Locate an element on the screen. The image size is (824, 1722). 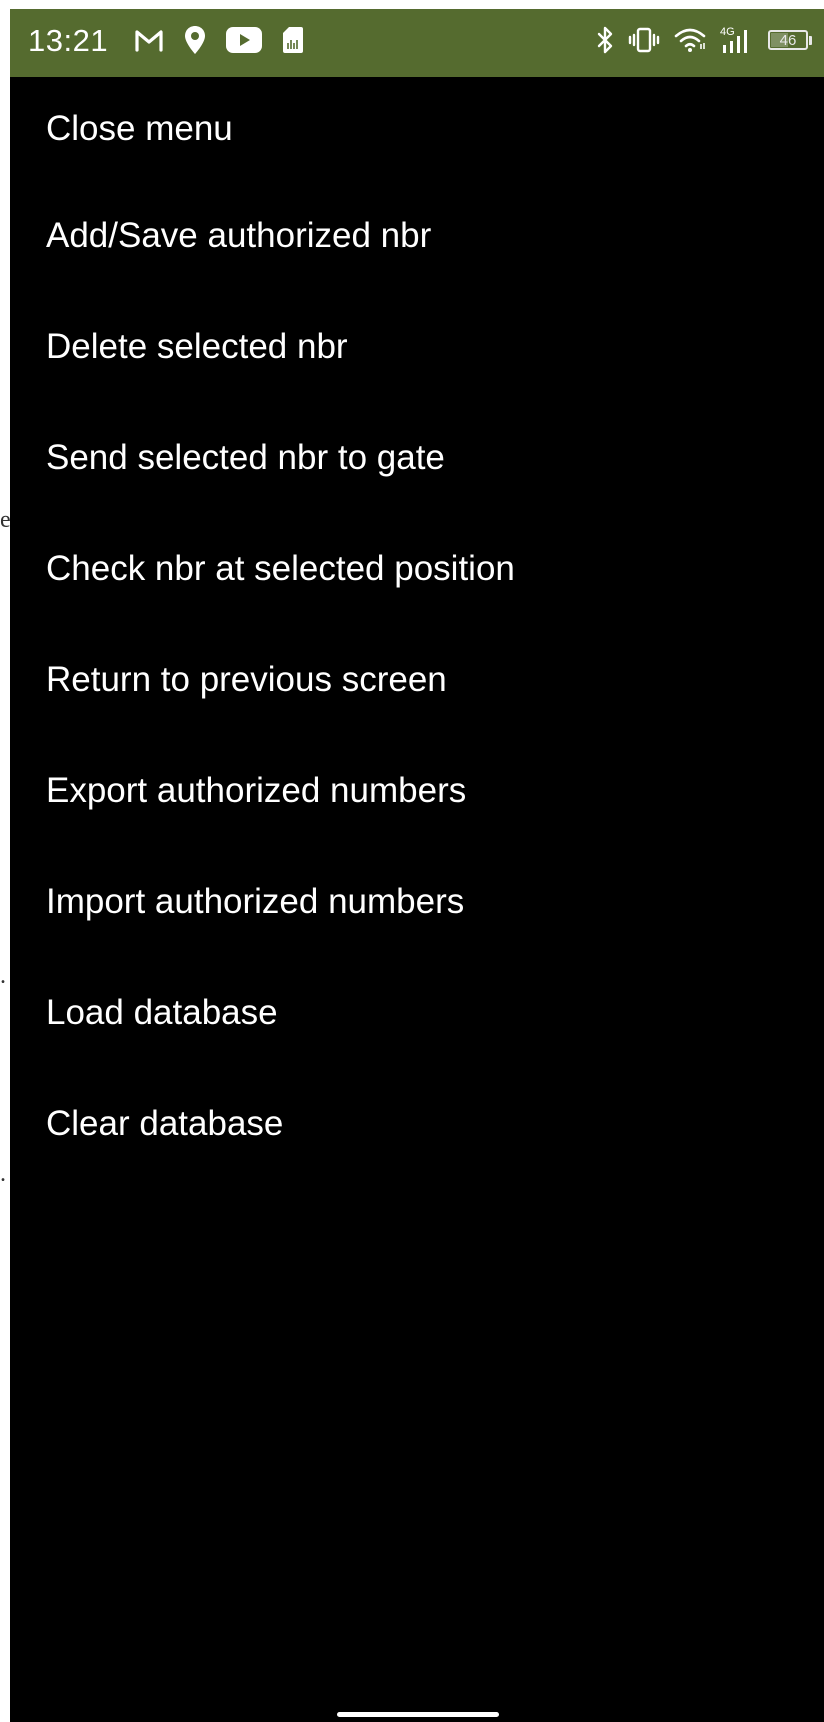
vibrate-icon is located at coordinates (644, 40).